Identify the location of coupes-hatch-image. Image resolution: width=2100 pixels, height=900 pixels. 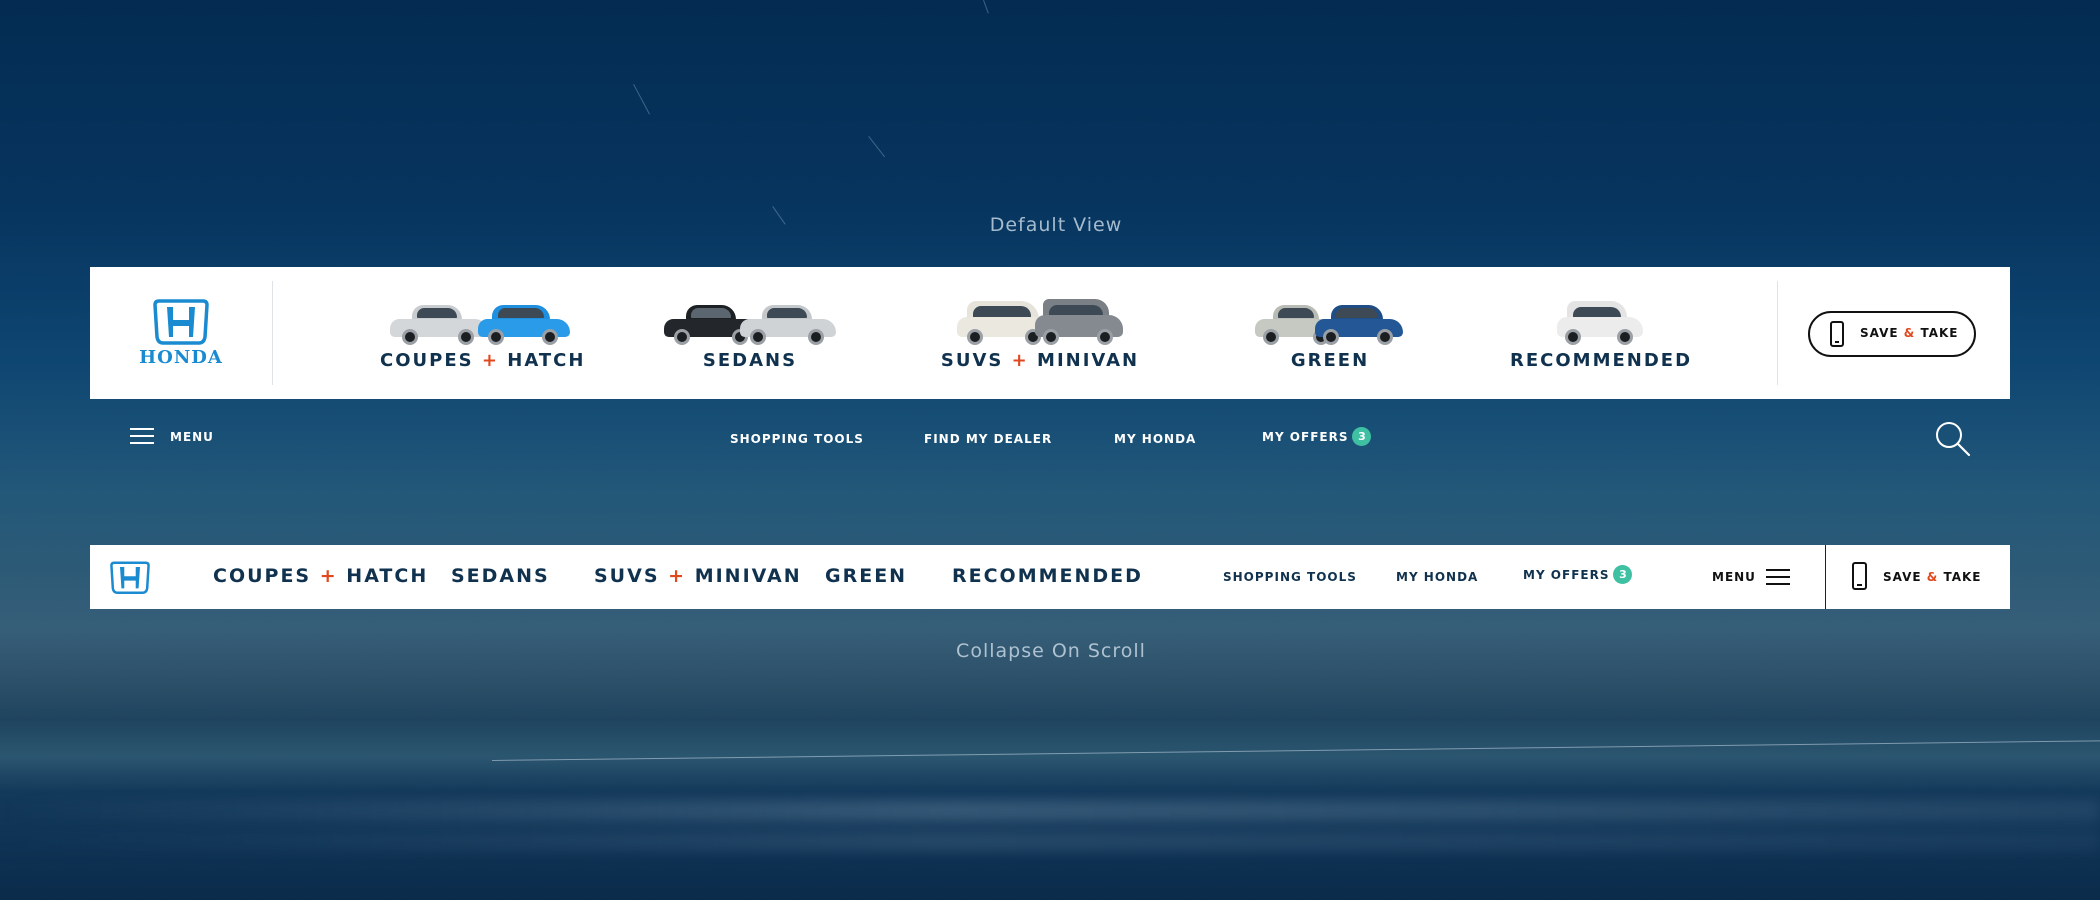
(480, 317).